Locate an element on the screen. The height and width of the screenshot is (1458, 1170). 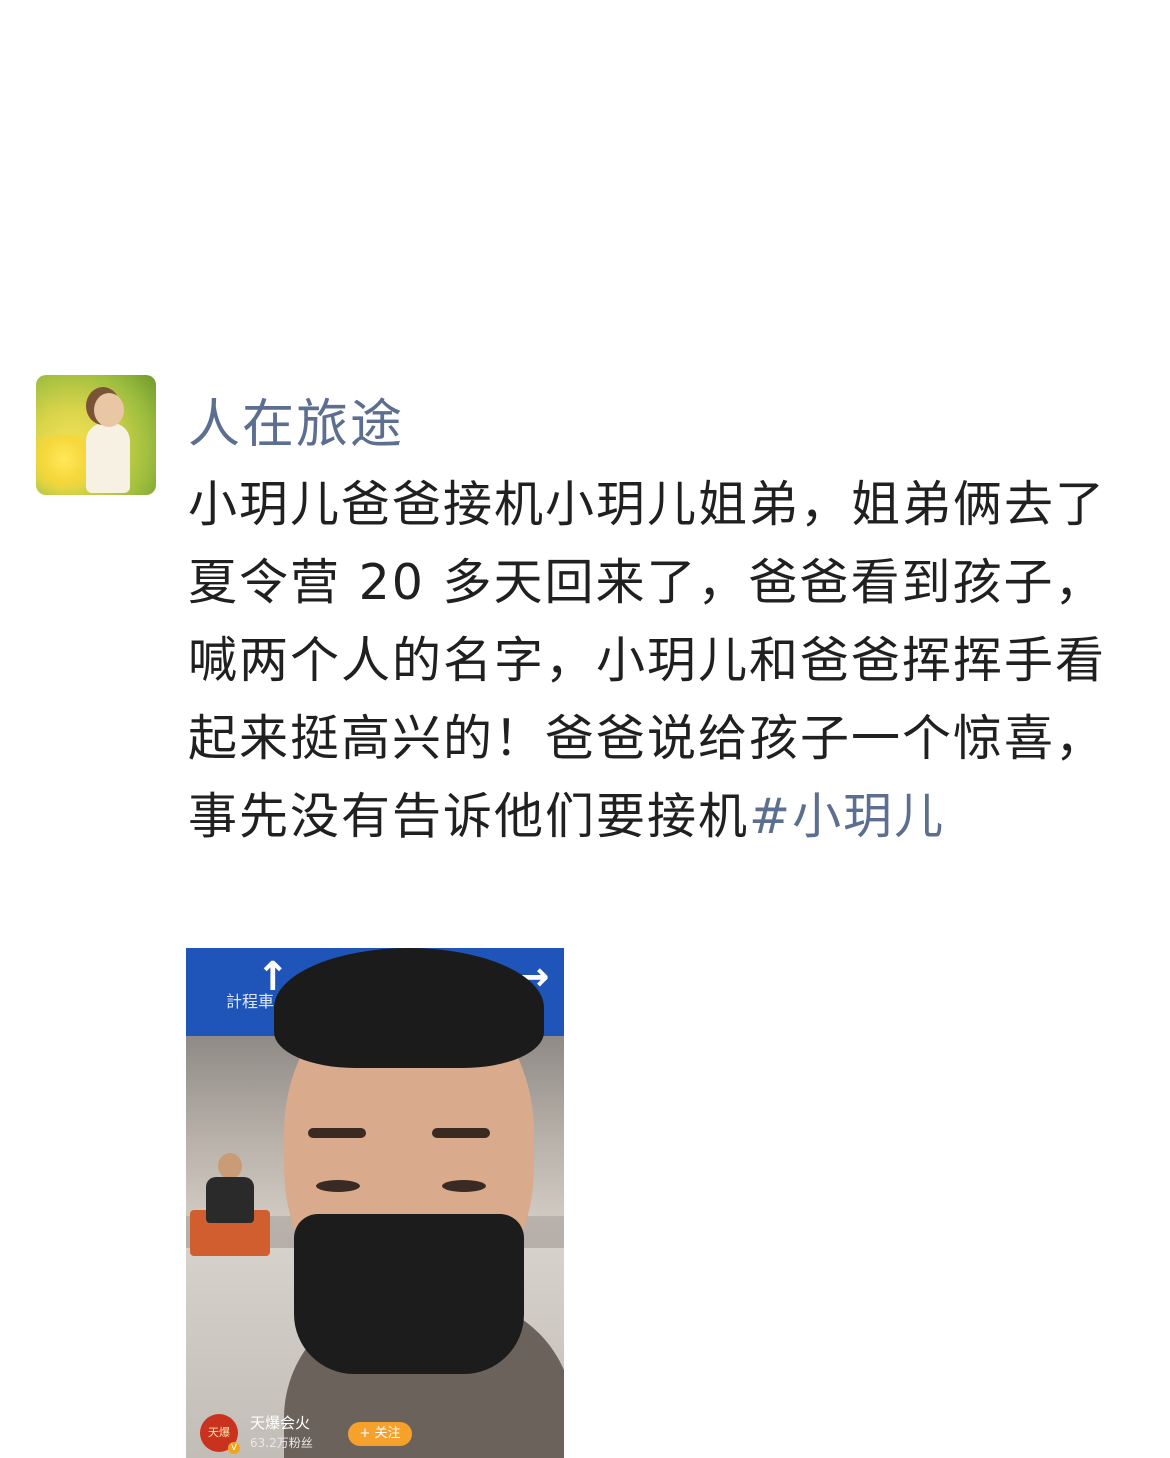
bystander-figure is located at coordinates (230, 1208).